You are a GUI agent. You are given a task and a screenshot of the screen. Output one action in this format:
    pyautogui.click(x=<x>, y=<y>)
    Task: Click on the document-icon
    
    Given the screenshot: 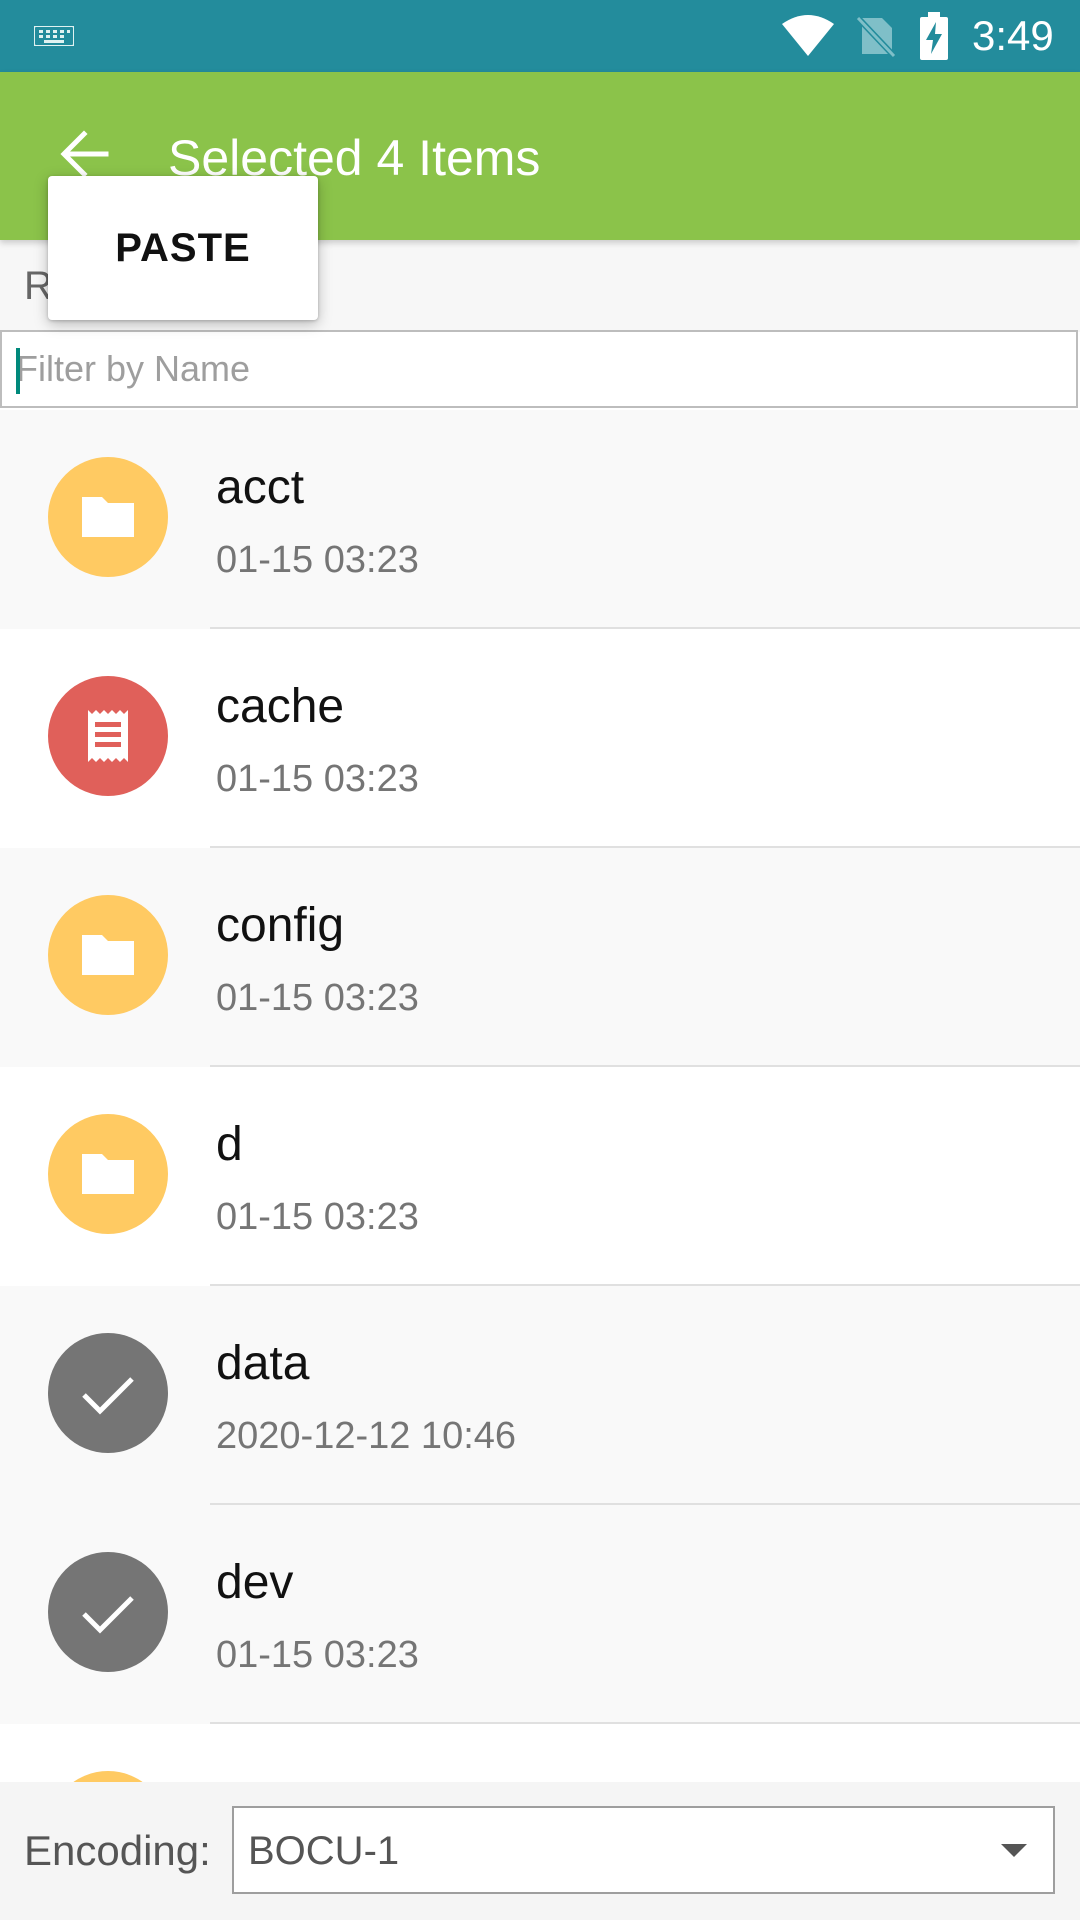 What is the action you would take?
    pyautogui.click(x=108, y=736)
    